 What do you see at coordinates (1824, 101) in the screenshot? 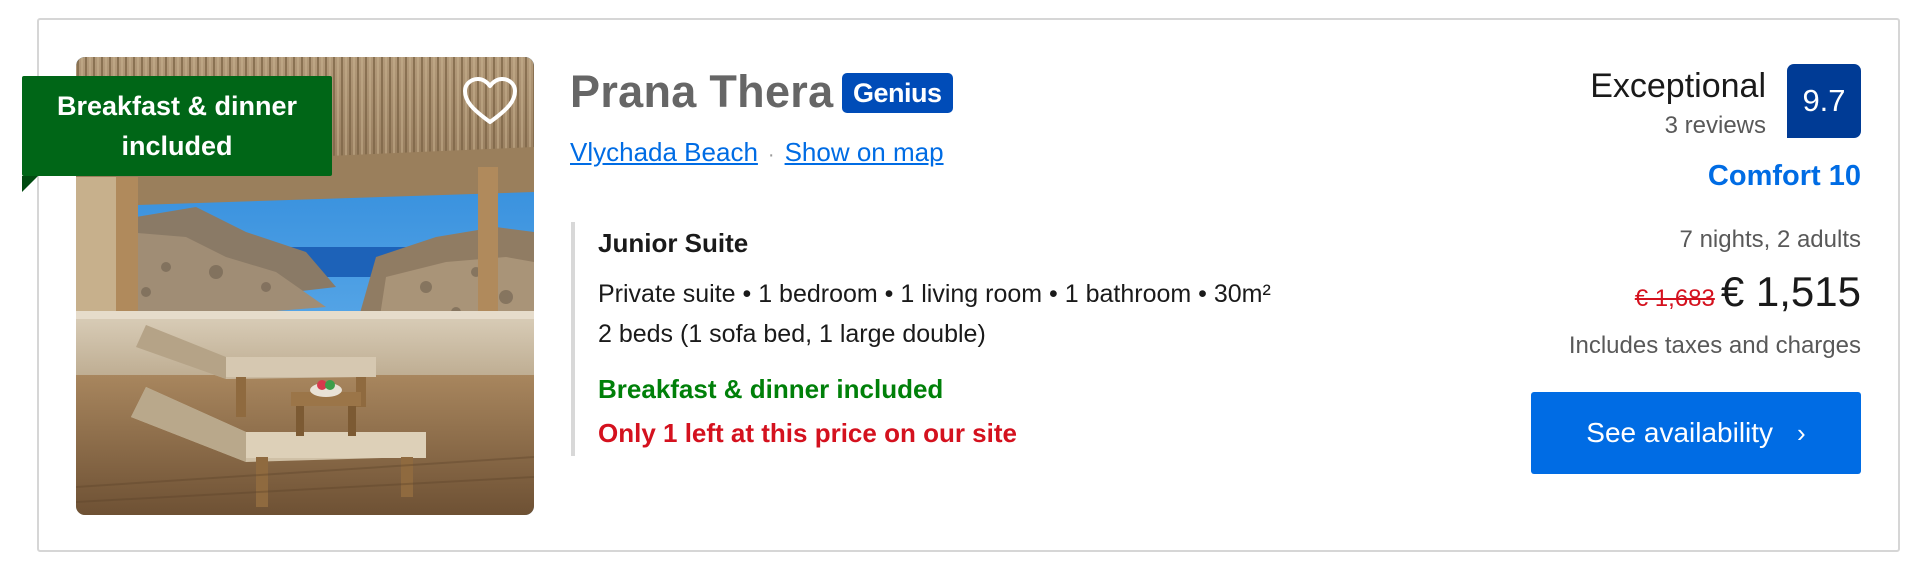
I see `review-score-badge: 9.7` at bounding box center [1824, 101].